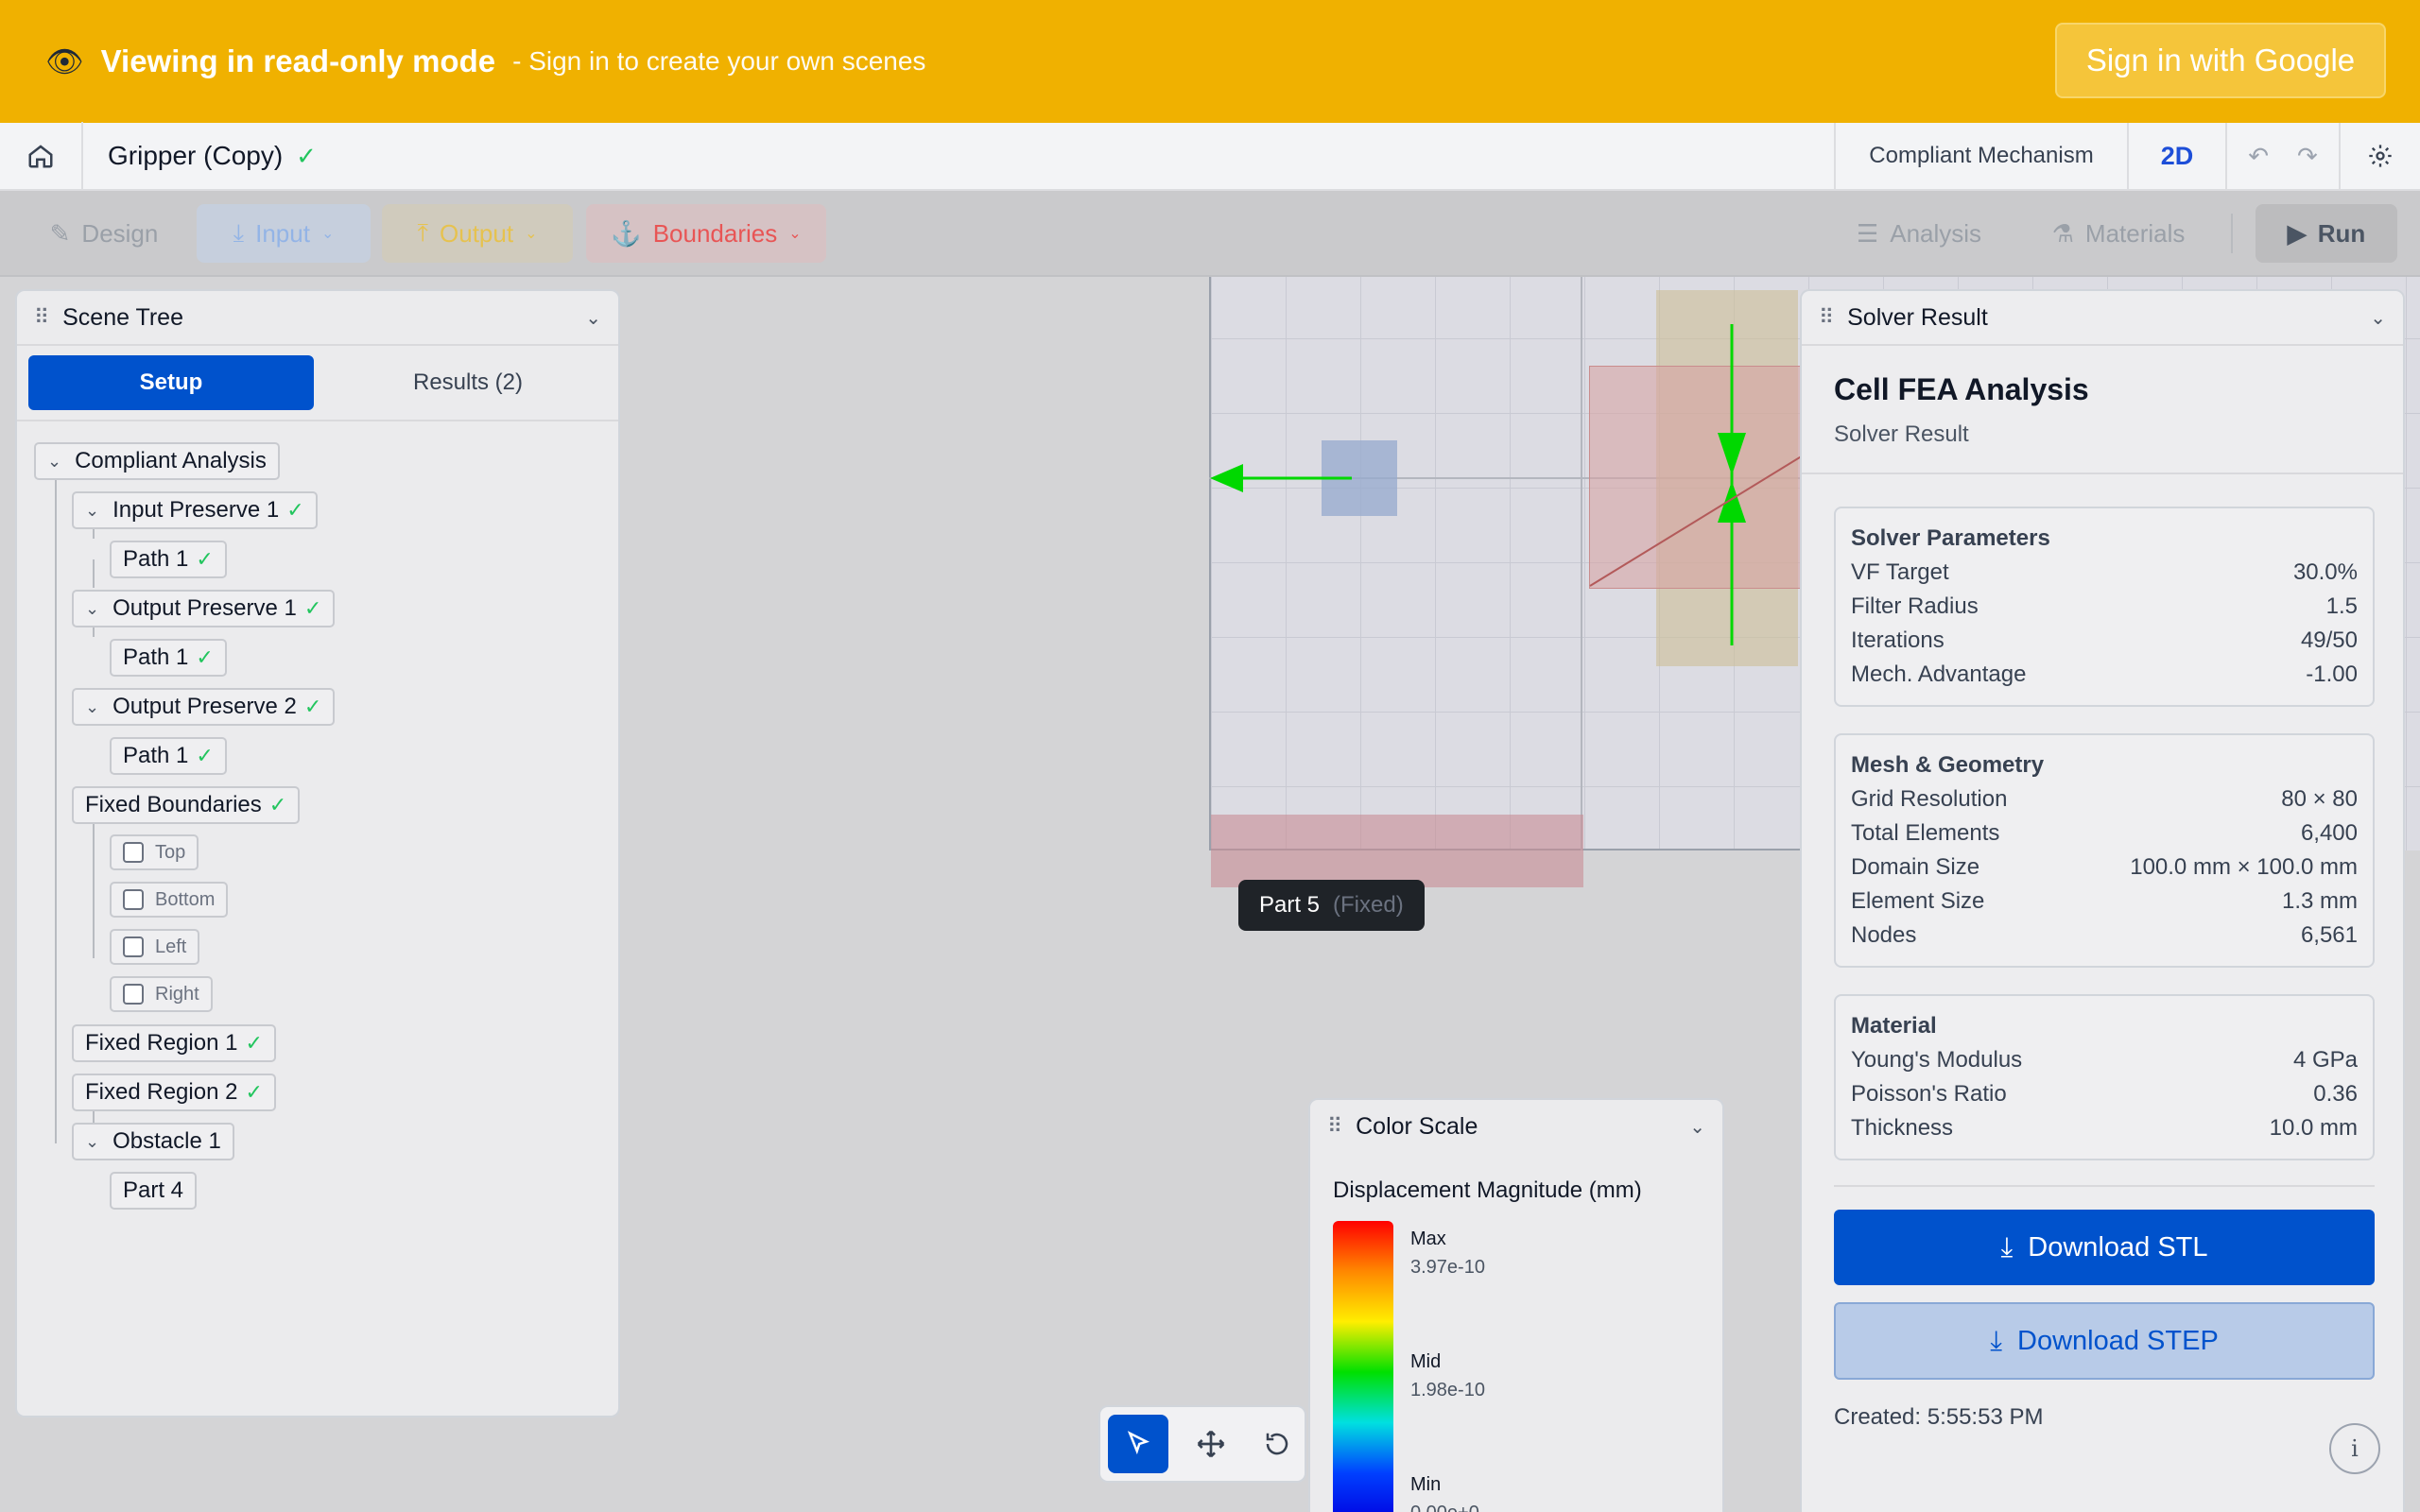  What do you see at coordinates (174, 1092) in the screenshot?
I see `tree-node-fixed-region-2: Fixed Region 2 ✓` at bounding box center [174, 1092].